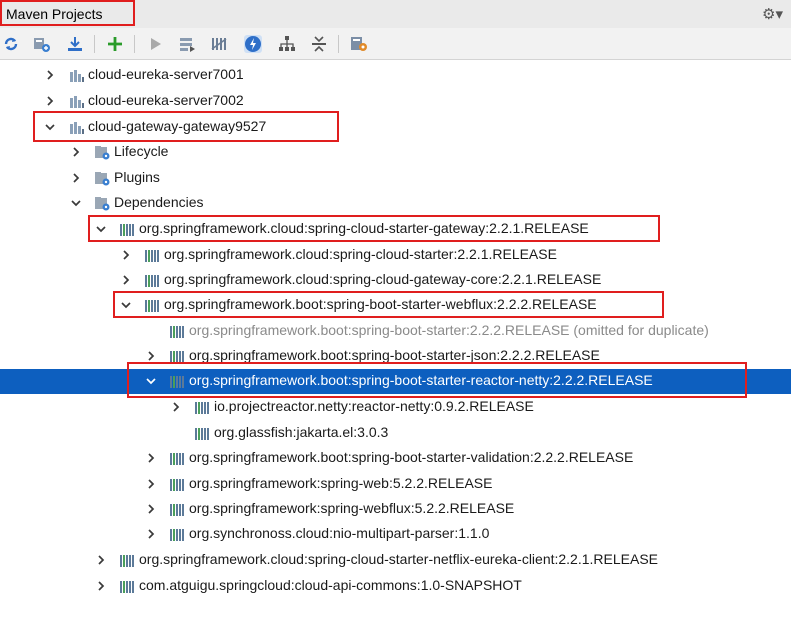  Describe the element at coordinates (166, 74) in the screenshot. I see `tree-row-label: cloud-eureka-server7001` at that location.